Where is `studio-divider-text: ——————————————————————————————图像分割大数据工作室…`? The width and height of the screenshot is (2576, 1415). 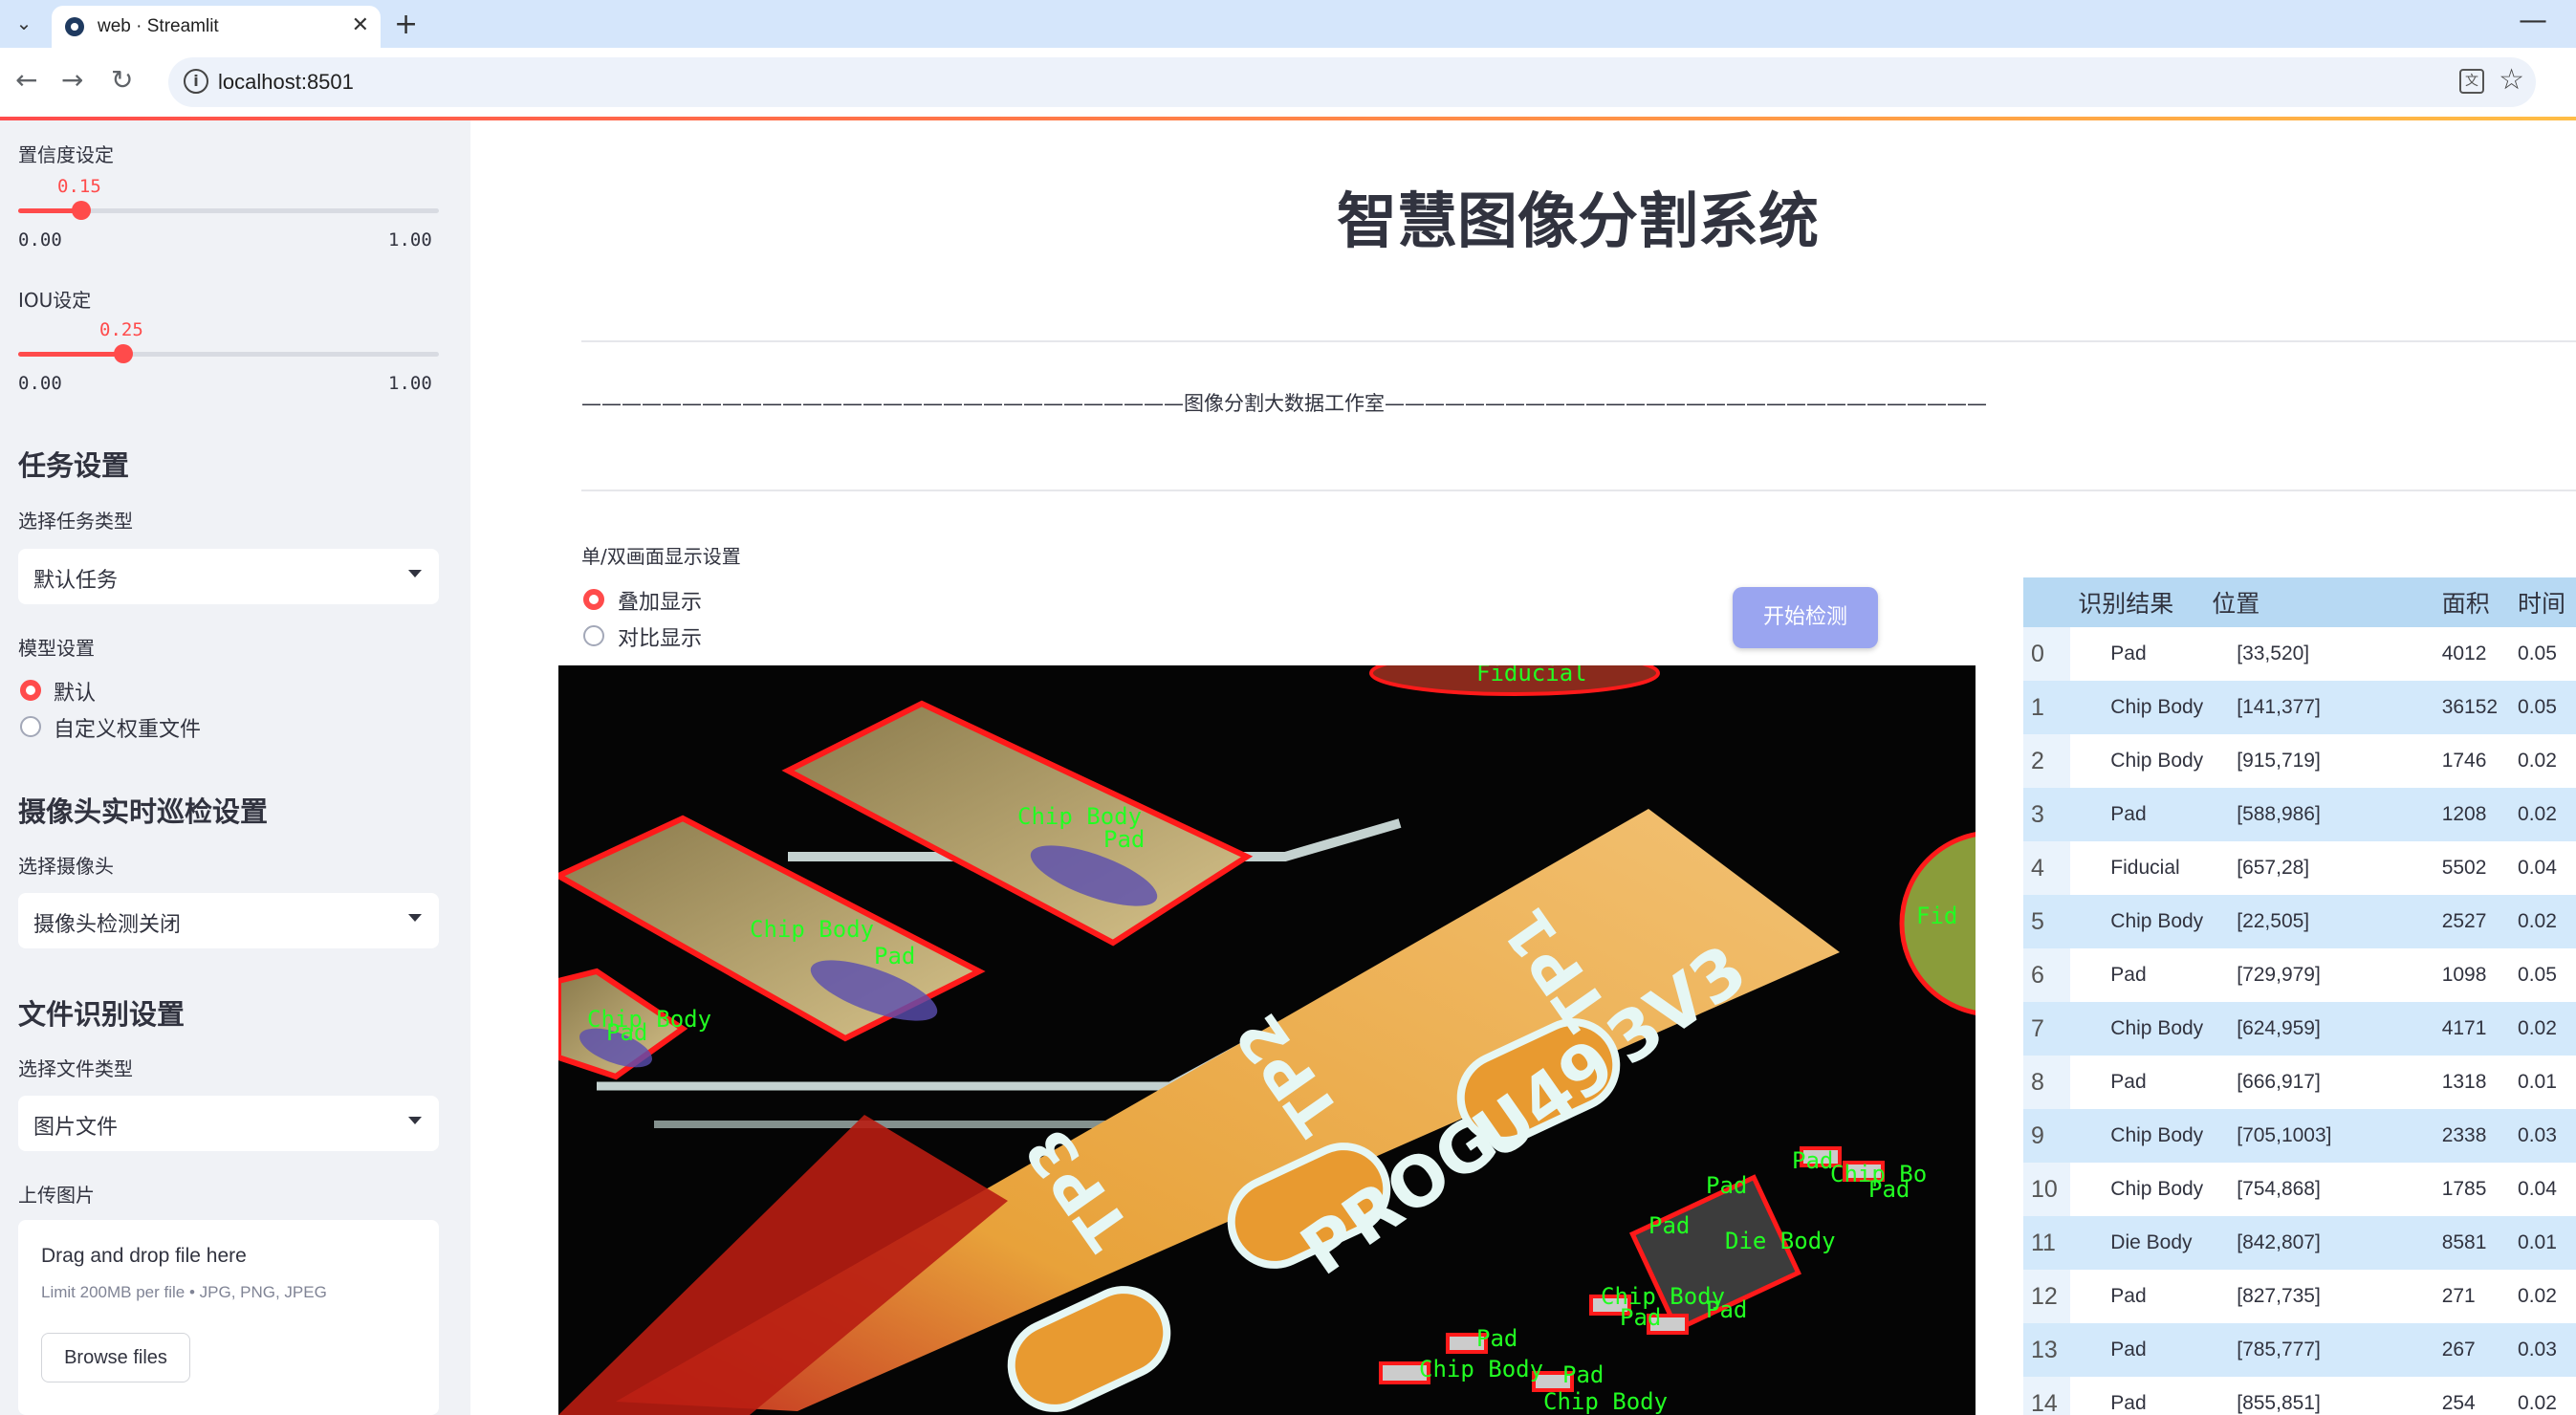 studio-divider-text: ——————————————————————————————图像分割大数据工作室… is located at coordinates (1284, 403).